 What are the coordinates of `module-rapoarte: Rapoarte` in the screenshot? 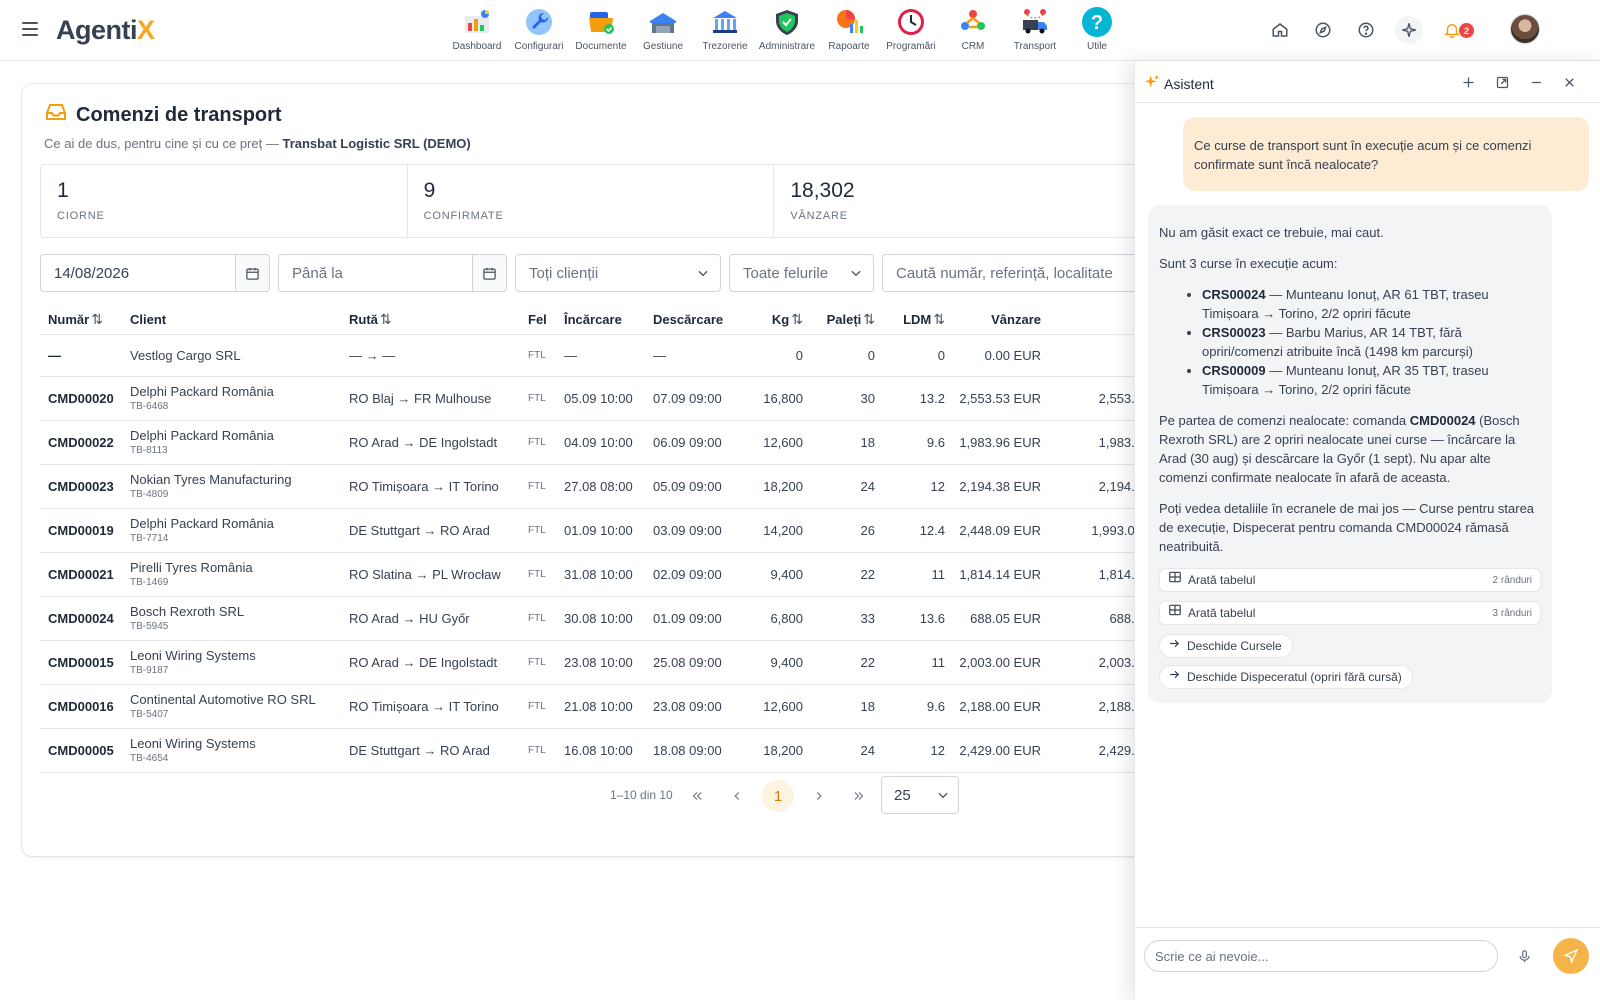 It's located at (849, 29).